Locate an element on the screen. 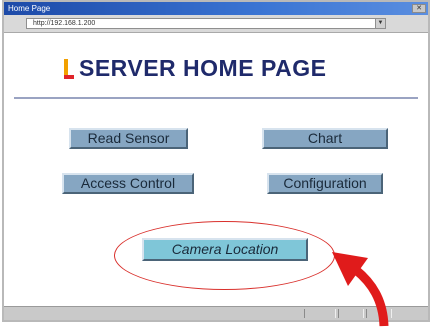  configuration-button: Configuration is located at coordinates (325, 183).